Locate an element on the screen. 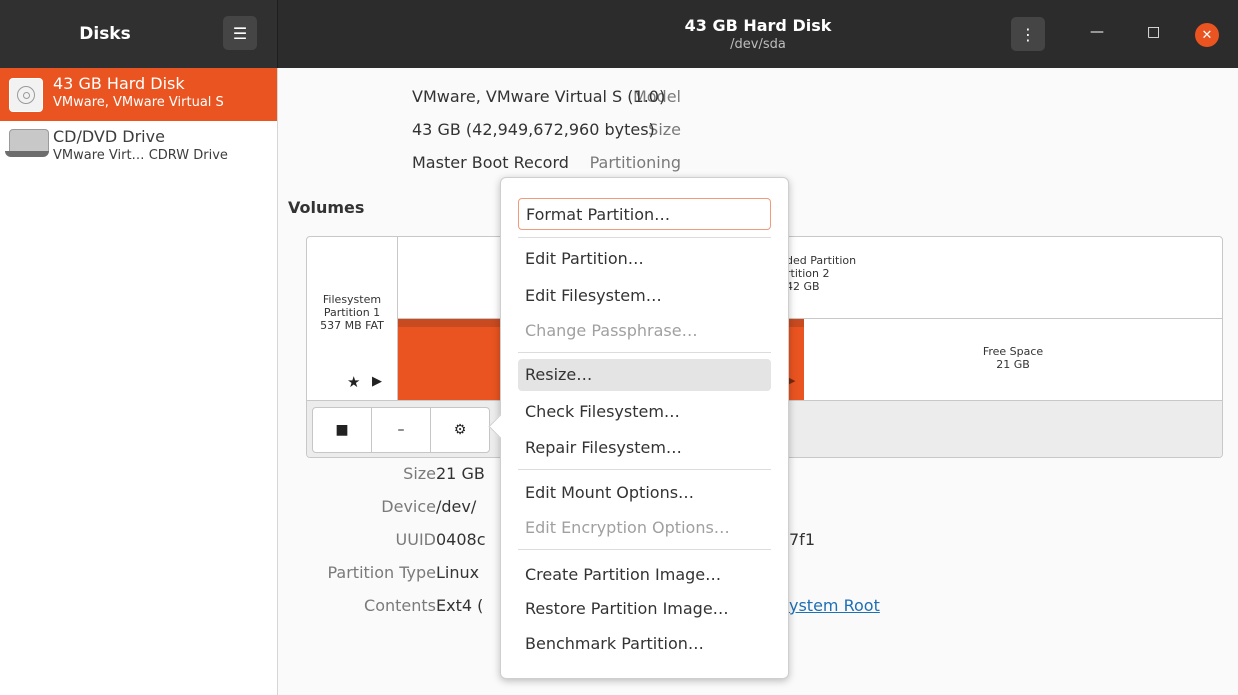 This screenshot has height=695, width=1238. partition-1-block: Filesystem Partition 1 537 MB FAT ★ ▶ is located at coordinates (352, 318).